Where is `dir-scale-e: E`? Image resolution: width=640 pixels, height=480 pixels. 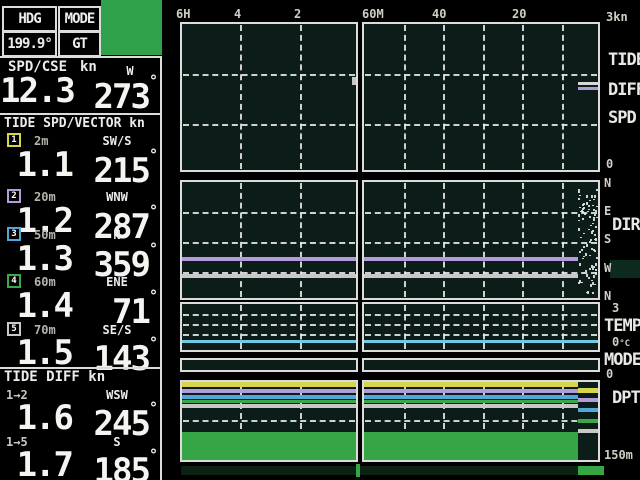 dir-scale-e: E is located at coordinates (608, 211).